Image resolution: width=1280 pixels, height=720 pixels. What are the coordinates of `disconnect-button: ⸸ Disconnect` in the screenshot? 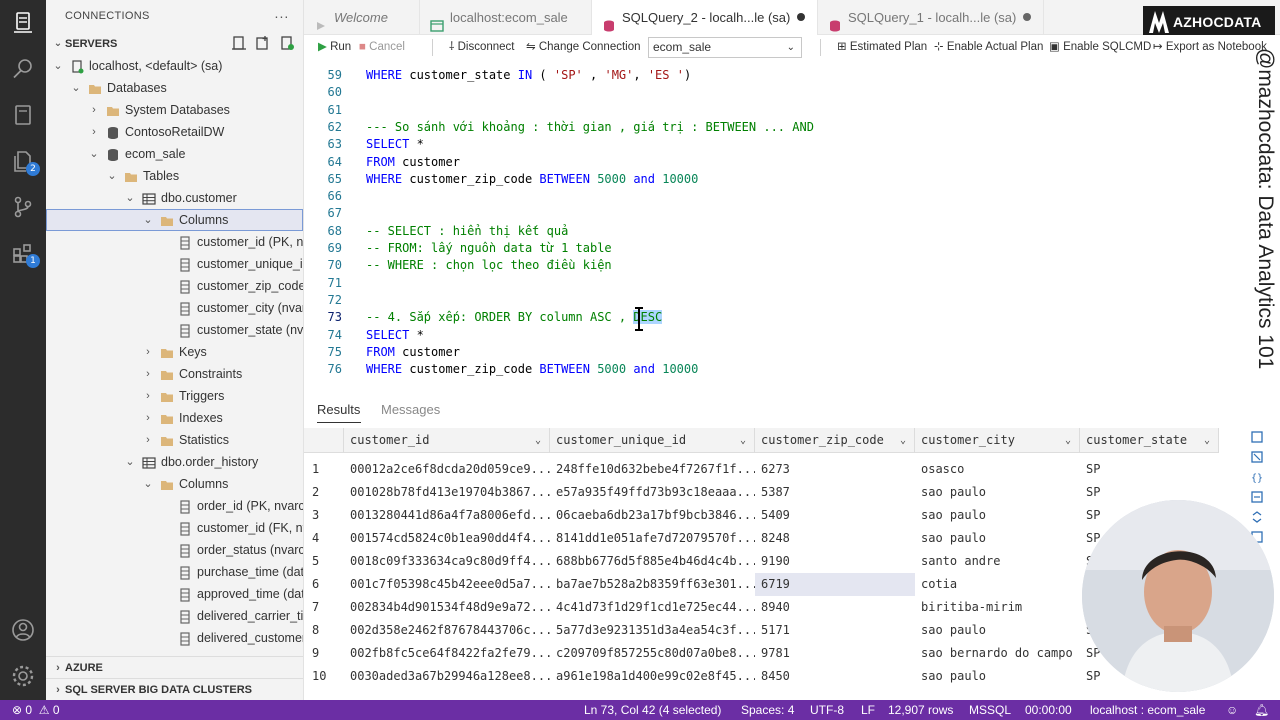 It's located at (482, 47).